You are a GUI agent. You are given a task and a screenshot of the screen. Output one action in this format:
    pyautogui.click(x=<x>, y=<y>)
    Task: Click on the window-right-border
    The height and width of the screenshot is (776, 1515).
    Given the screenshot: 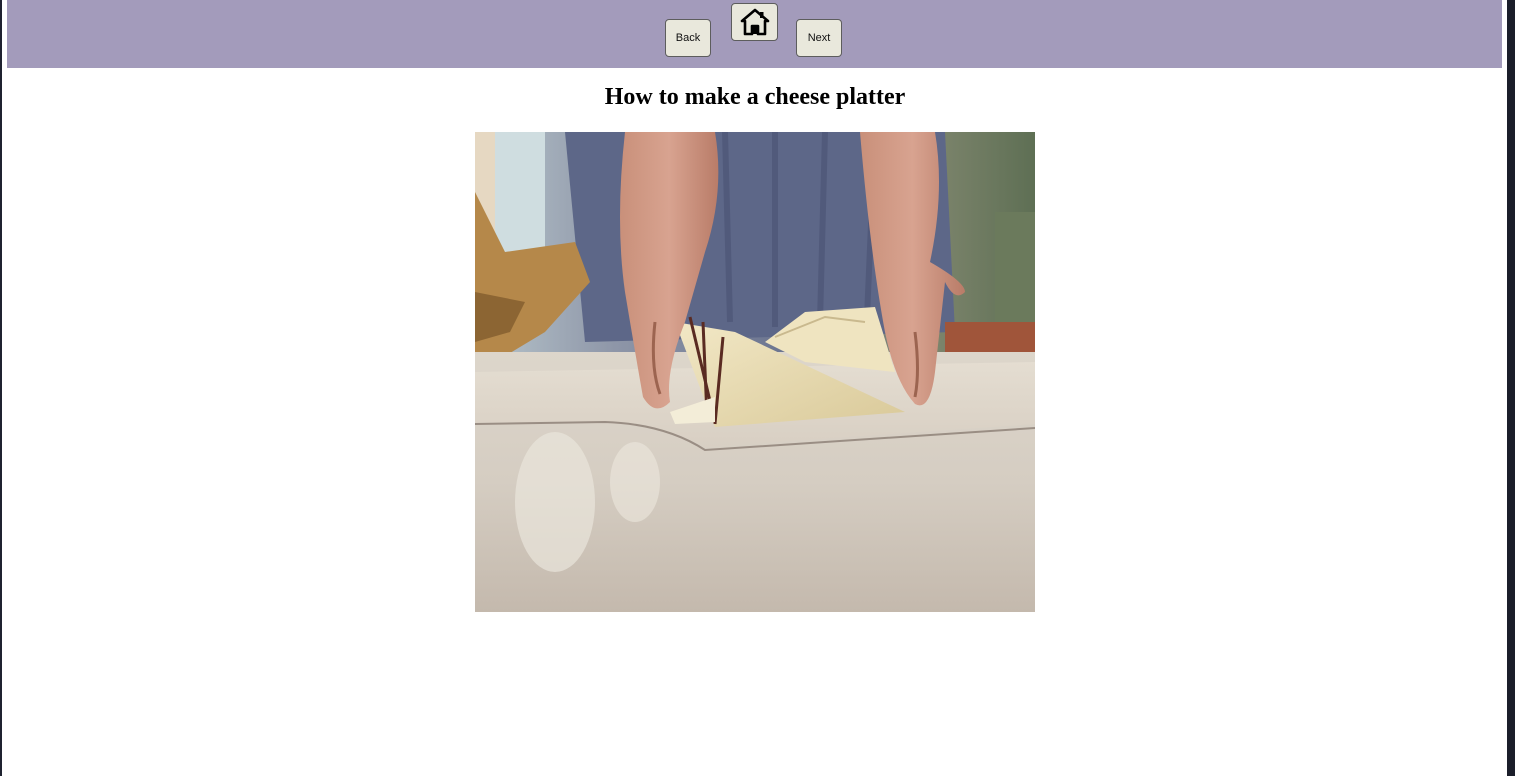 What is the action you would take?
    pyautogui.click(x=1511, y=388)
    